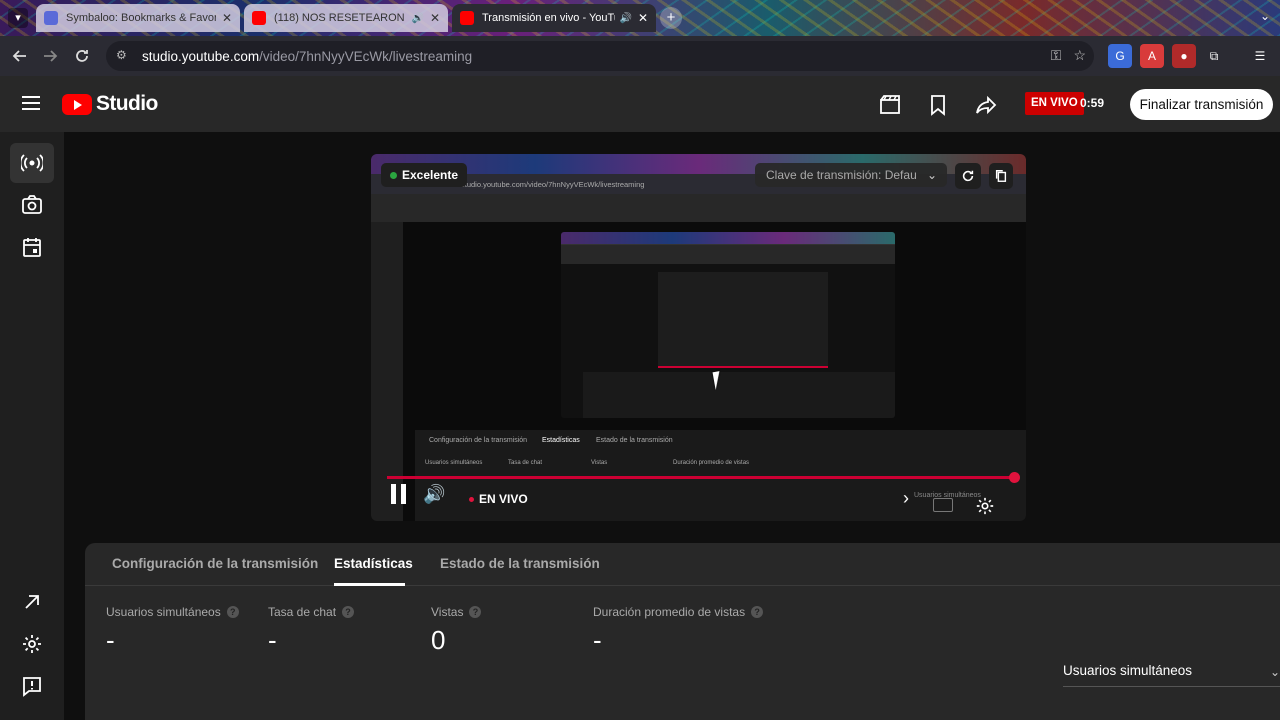 This screenshot has width=1280, height=720. What do you see at coordinates (671, 18) in the screenshot?
I see `new-tab-button: +` at bounding box center [671, 18].